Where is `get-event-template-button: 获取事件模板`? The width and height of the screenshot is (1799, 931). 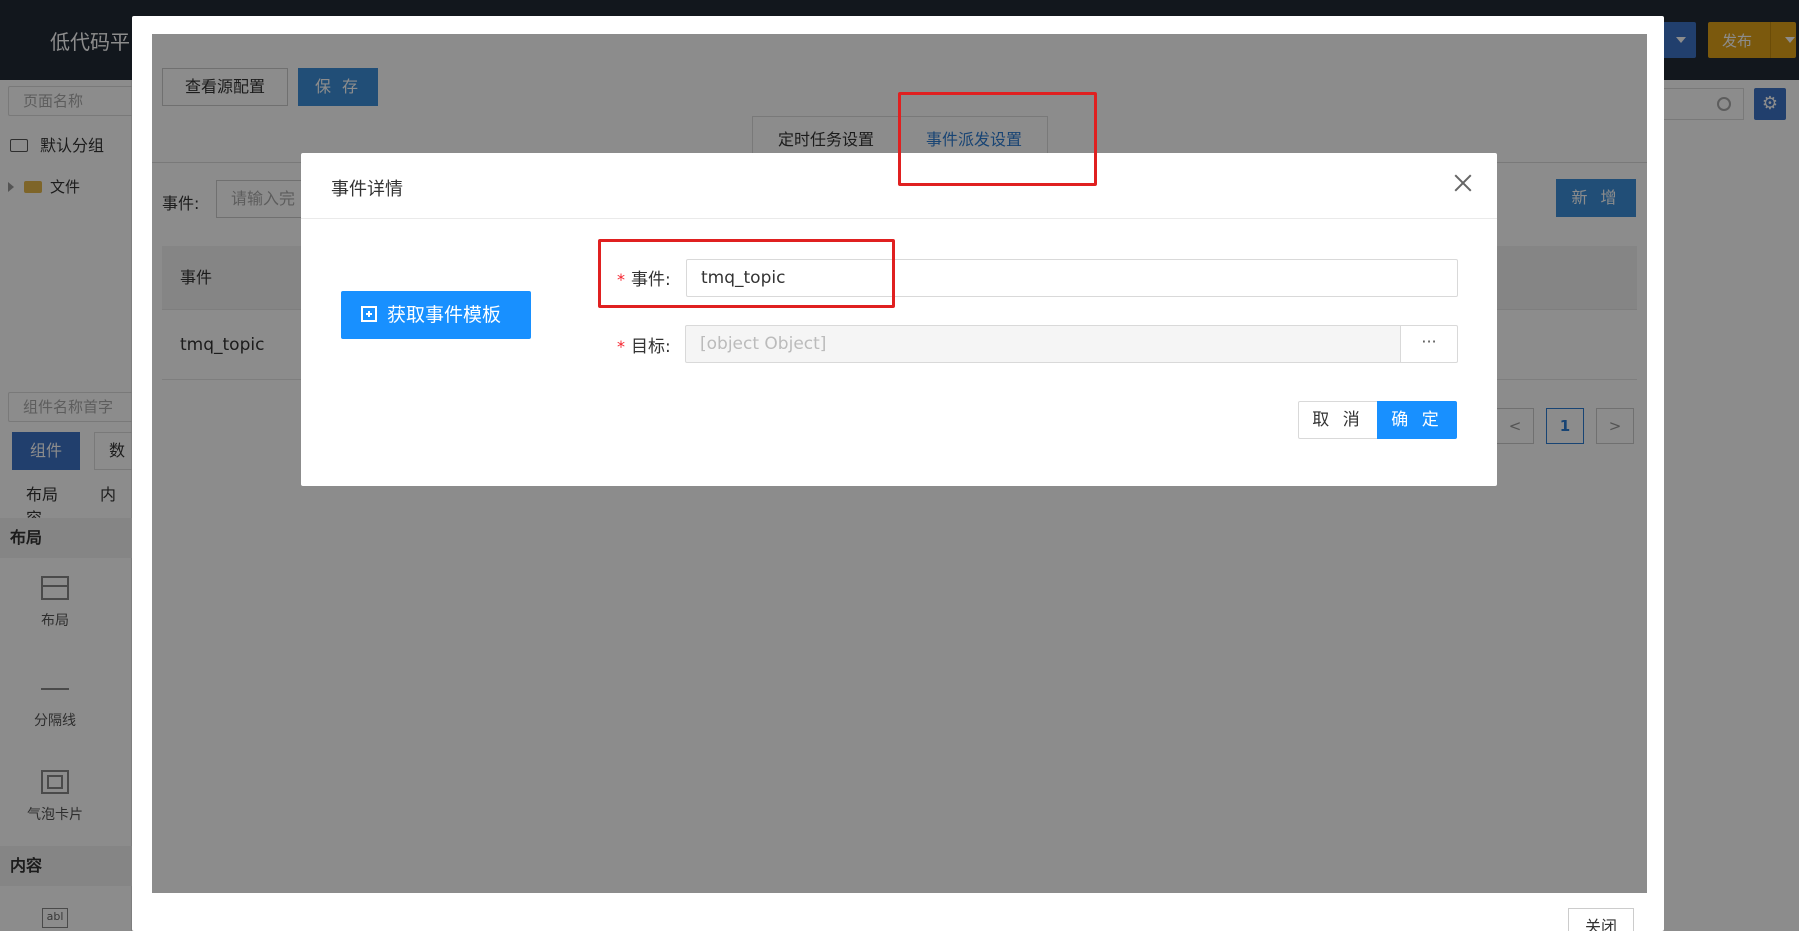 get-event-template-button: 获取事件模板 is located at coordinates (436, 315).